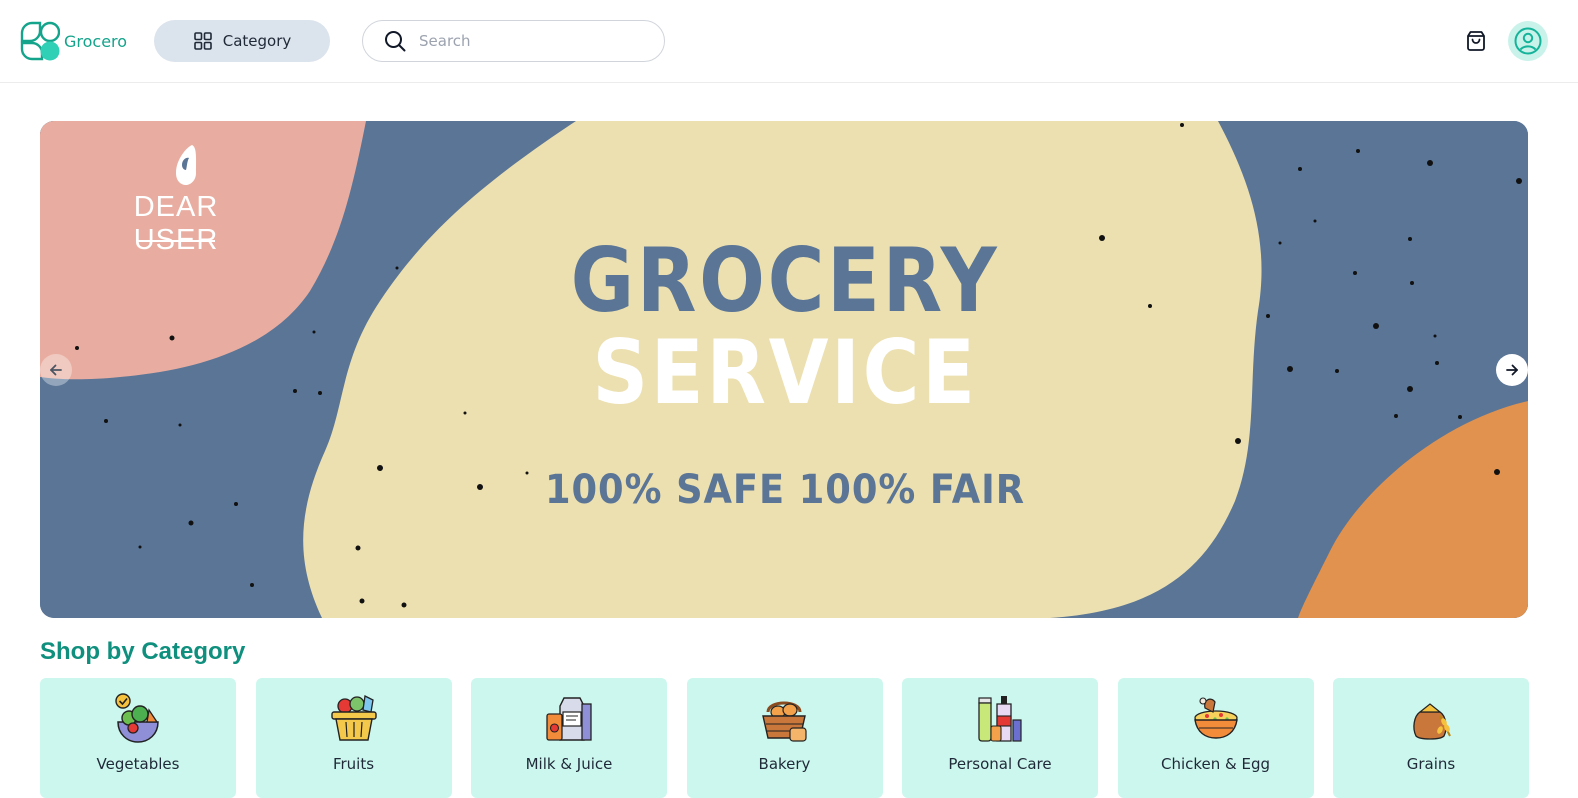 This screenshot has height=798, width=1578. I want to click on milk-juice-icon, so click(569, 719).